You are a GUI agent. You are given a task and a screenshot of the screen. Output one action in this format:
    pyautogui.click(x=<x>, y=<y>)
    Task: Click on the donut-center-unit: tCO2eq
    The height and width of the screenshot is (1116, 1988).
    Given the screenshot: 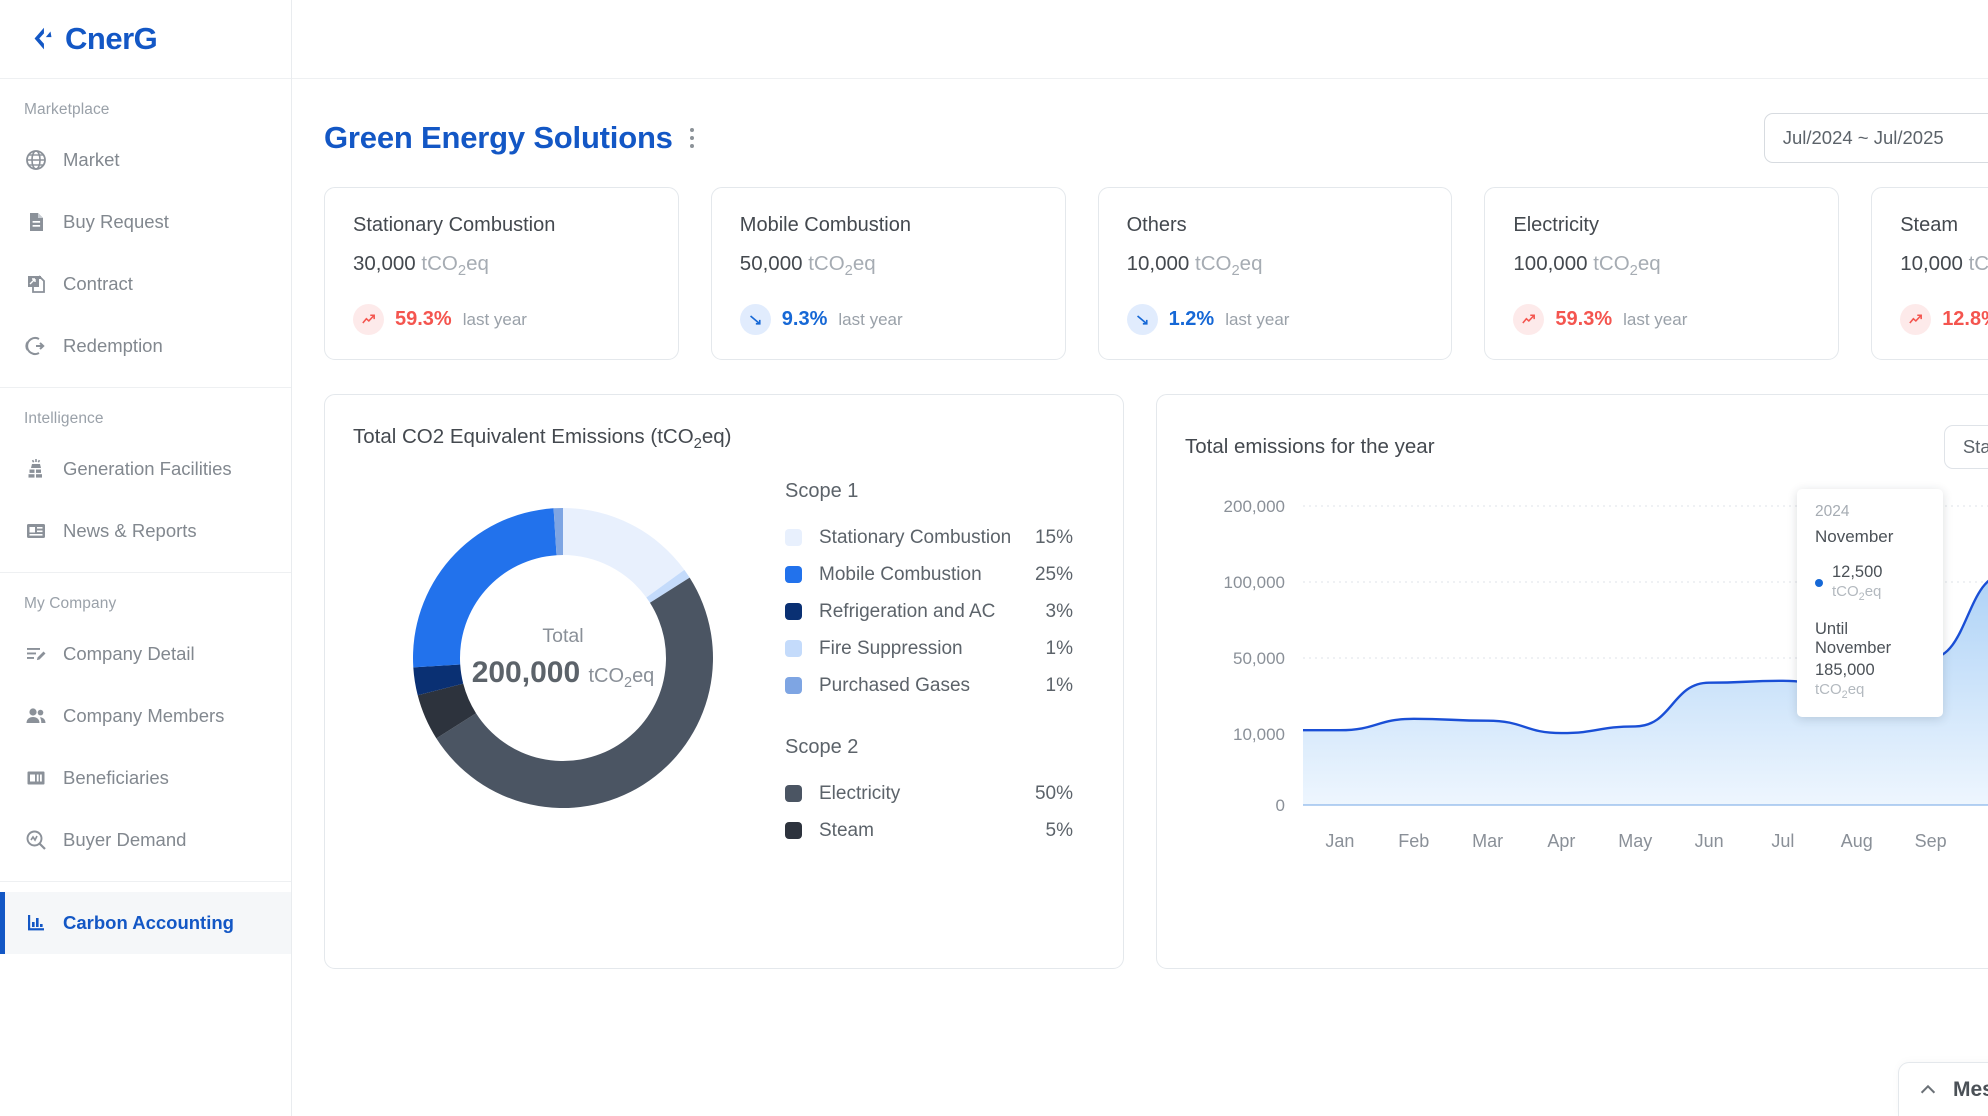 What is the action you would take?
    pyautogui.click(x=621, y=677)
    